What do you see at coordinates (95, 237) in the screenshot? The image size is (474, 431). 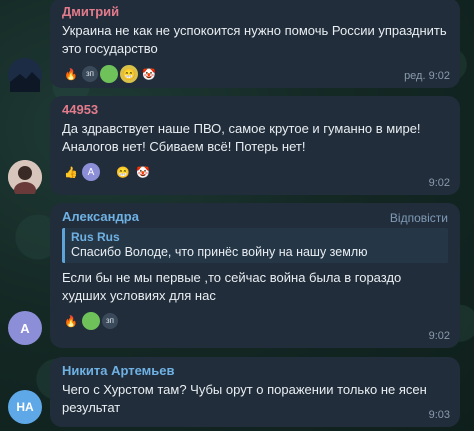 I see `quote-author: Rus Rus` at bounding box center [95, 237].